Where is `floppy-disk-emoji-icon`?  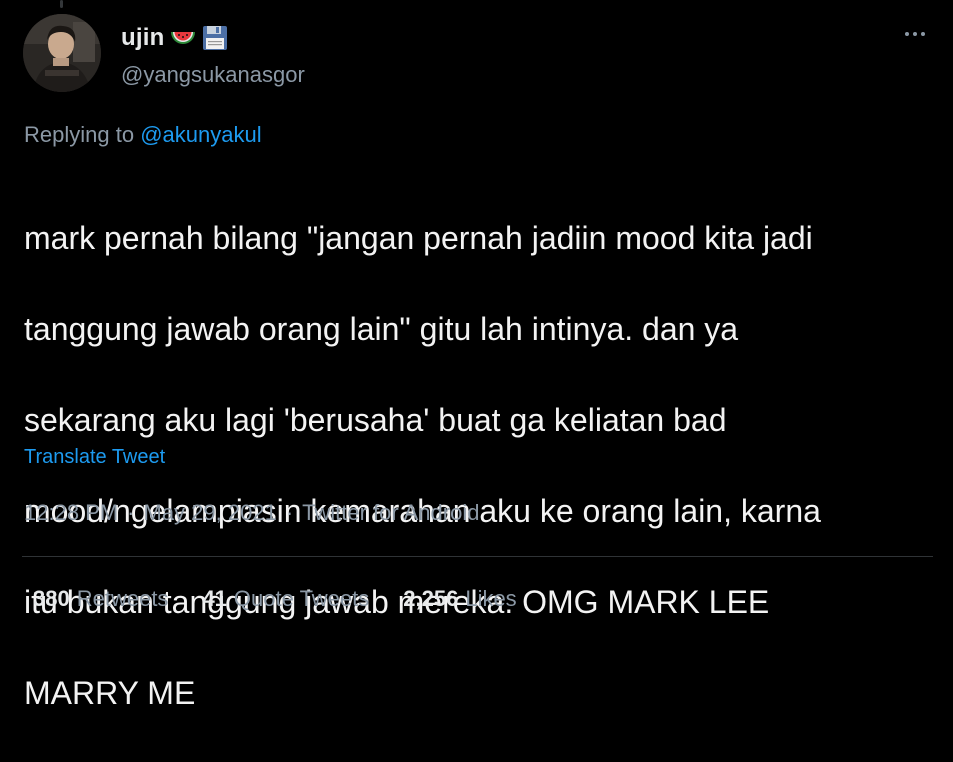
floppy-disk-emoji-icon is located at coordinates (215, 38).